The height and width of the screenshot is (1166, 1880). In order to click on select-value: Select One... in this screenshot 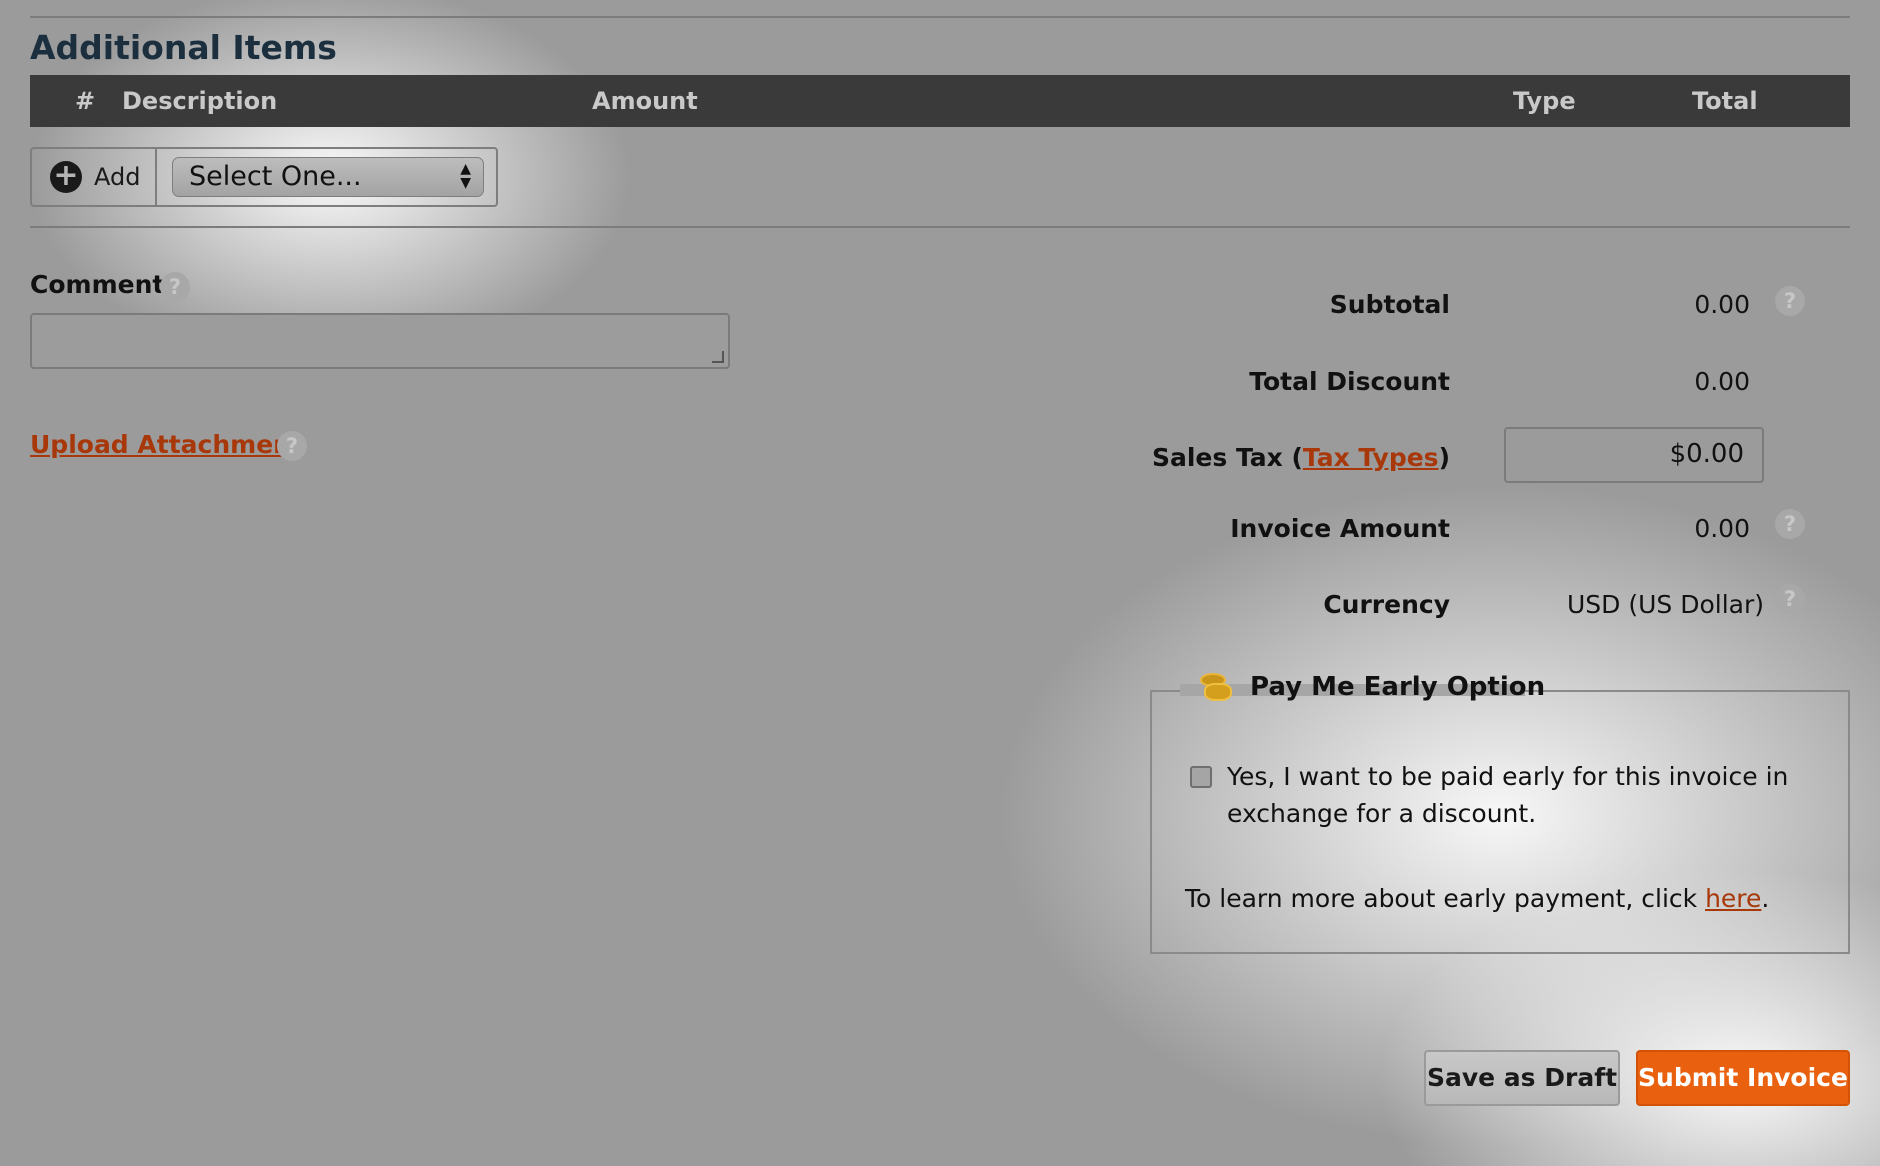, I will do `click(275, 176)`.